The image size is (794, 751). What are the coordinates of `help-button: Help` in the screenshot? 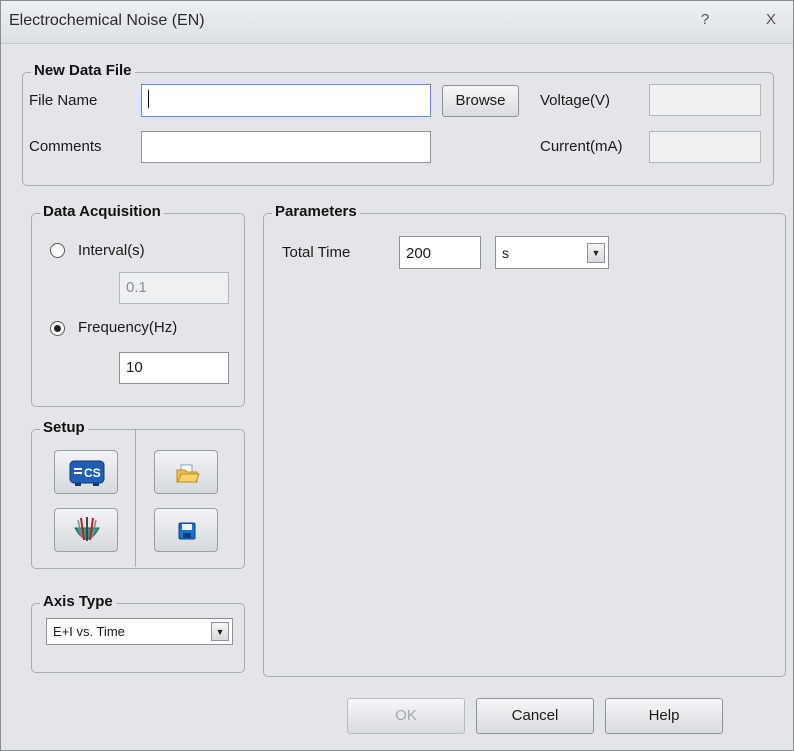 It's located at (664, 716).